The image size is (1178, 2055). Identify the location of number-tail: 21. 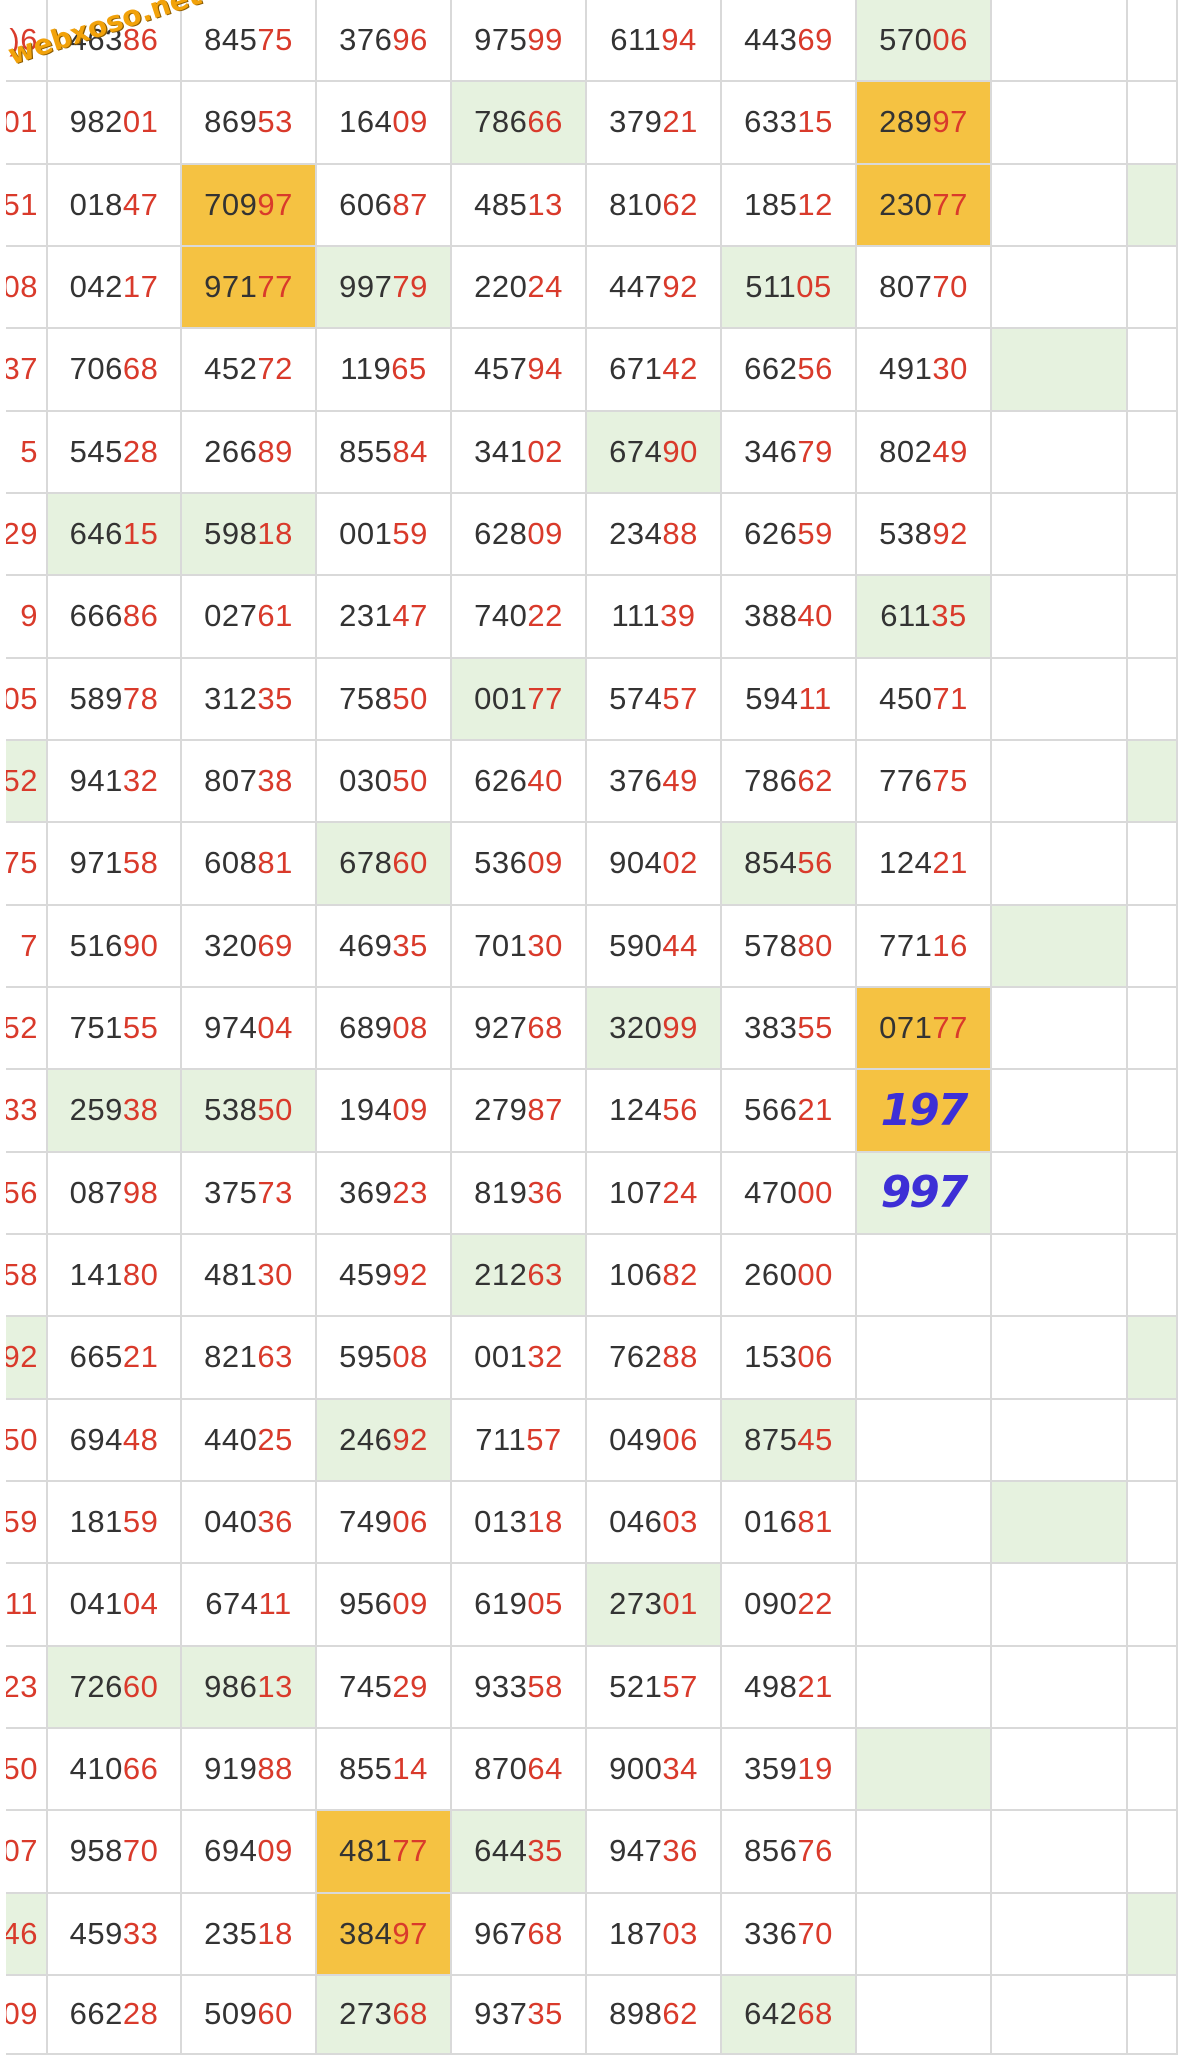
(815, 1110).